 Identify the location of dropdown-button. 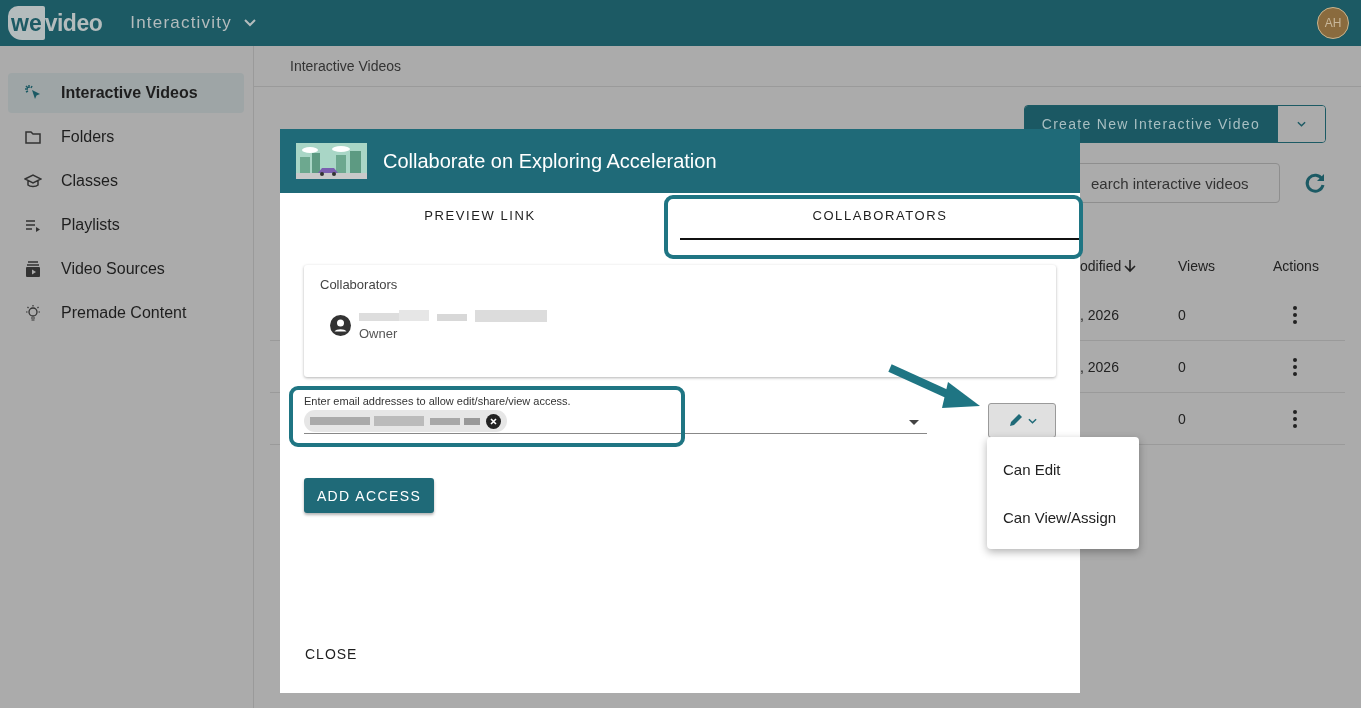
(1301, 124).